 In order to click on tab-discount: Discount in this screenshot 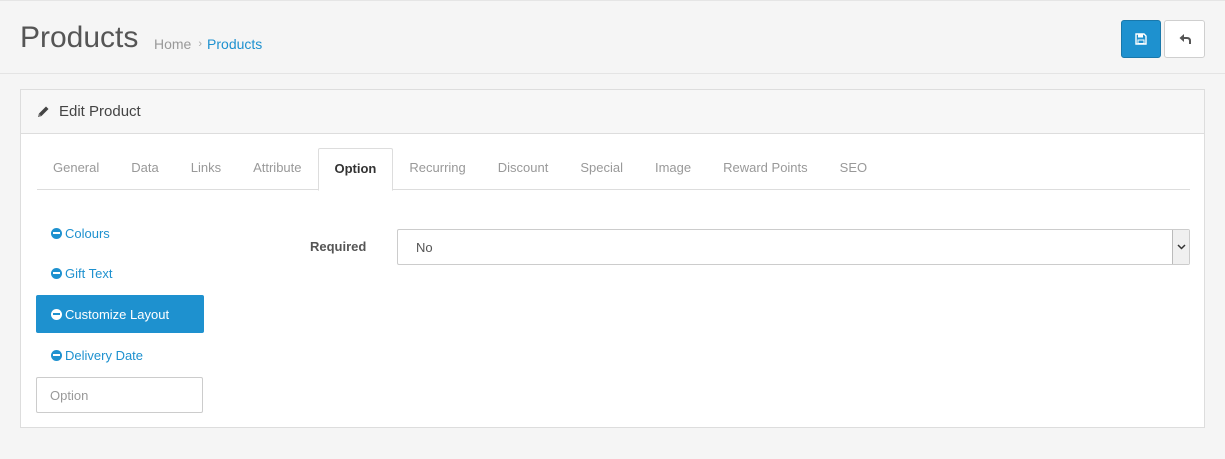, I will do `click(523, 169)`.